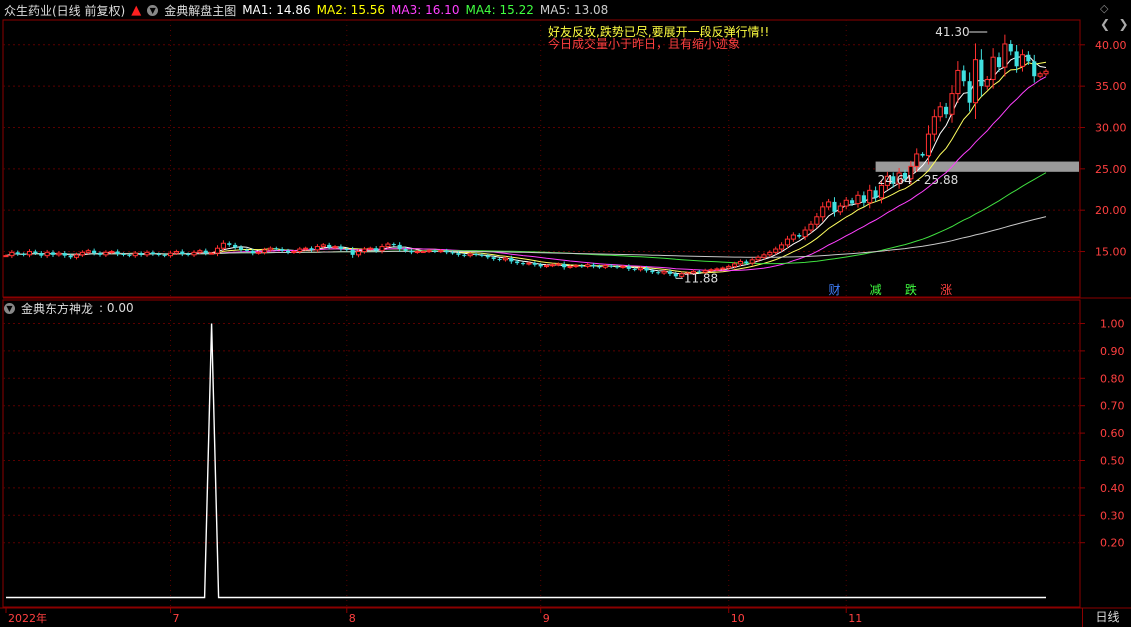  Describe the element at coordinates (701, 278) in the screenshot. I see `low-price-label: 11.88` at that location.